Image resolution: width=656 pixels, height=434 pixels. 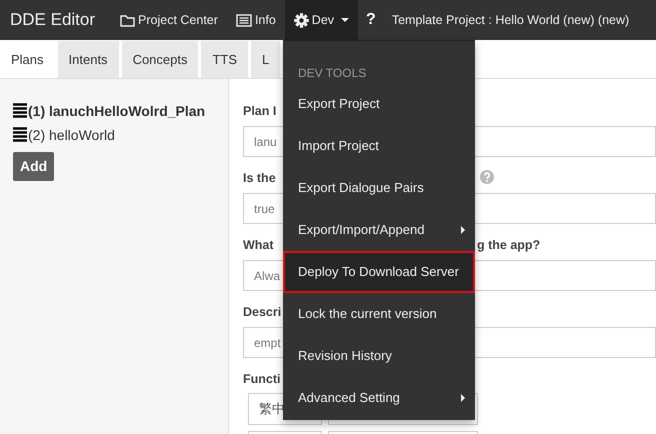 I want to click on field-label: Descri, so click(x=262, y=312).